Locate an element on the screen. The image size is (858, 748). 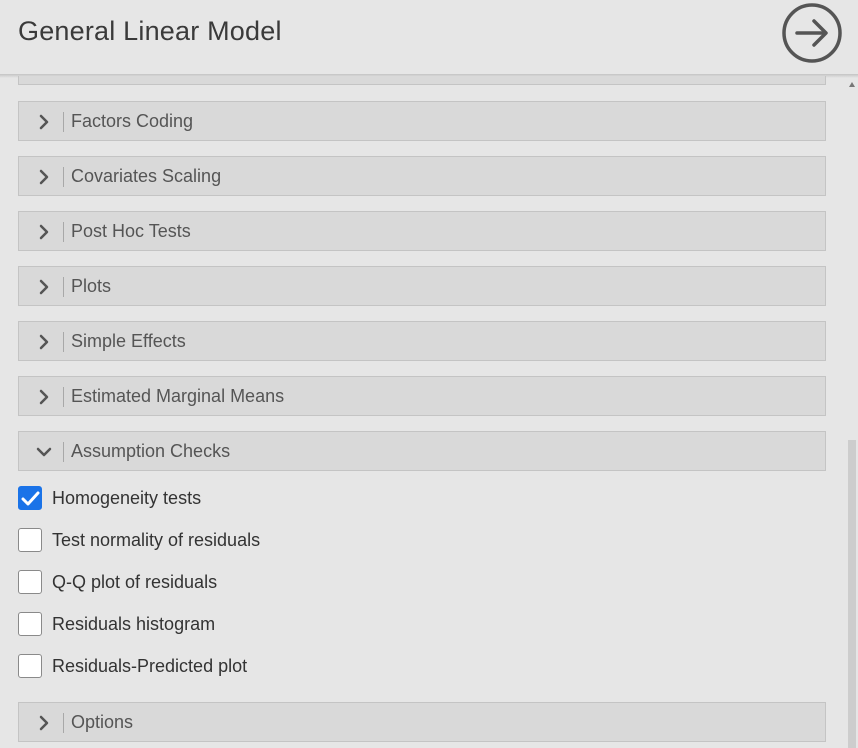
section-label: Post Hoc Tests is located at coordinates (131, 231).